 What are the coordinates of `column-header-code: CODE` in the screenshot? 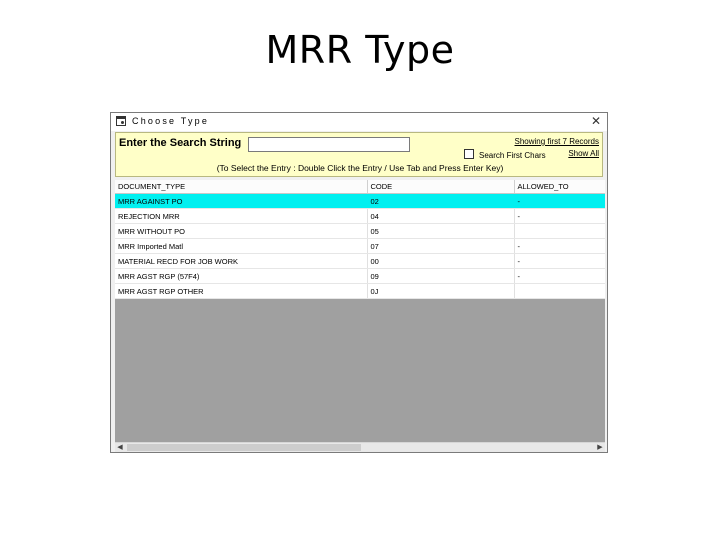 It's located at (441, 187).